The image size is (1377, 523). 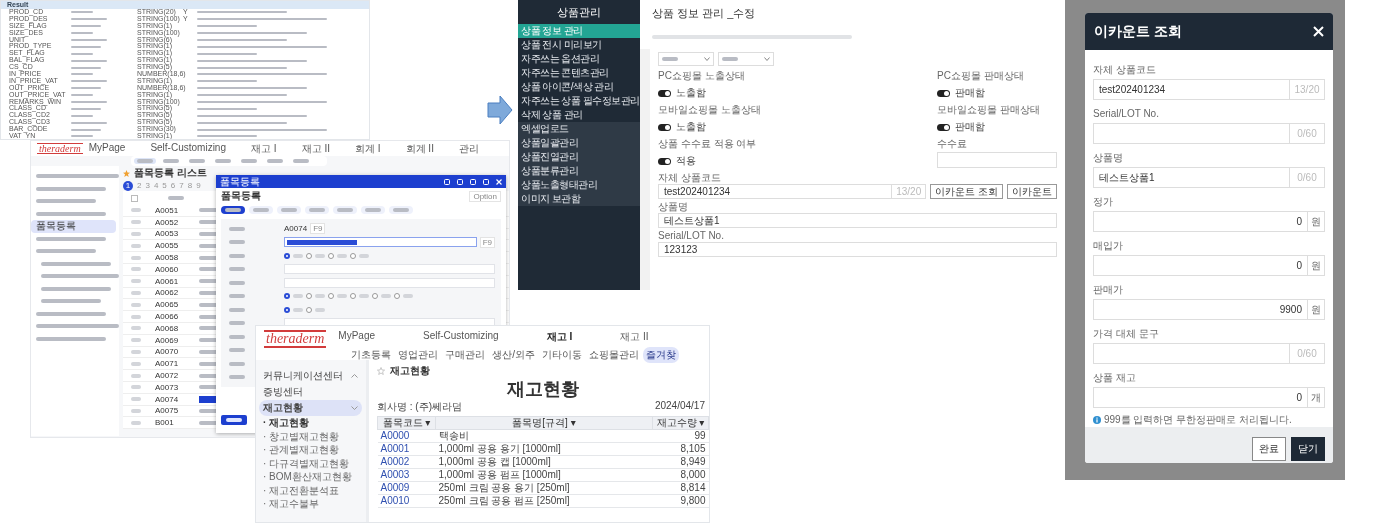 What do you see at coordinates (579, 115) in the screenshot?
I see `sidebar-item: 삭제 상품 관리` at bounding box center [579, 115].